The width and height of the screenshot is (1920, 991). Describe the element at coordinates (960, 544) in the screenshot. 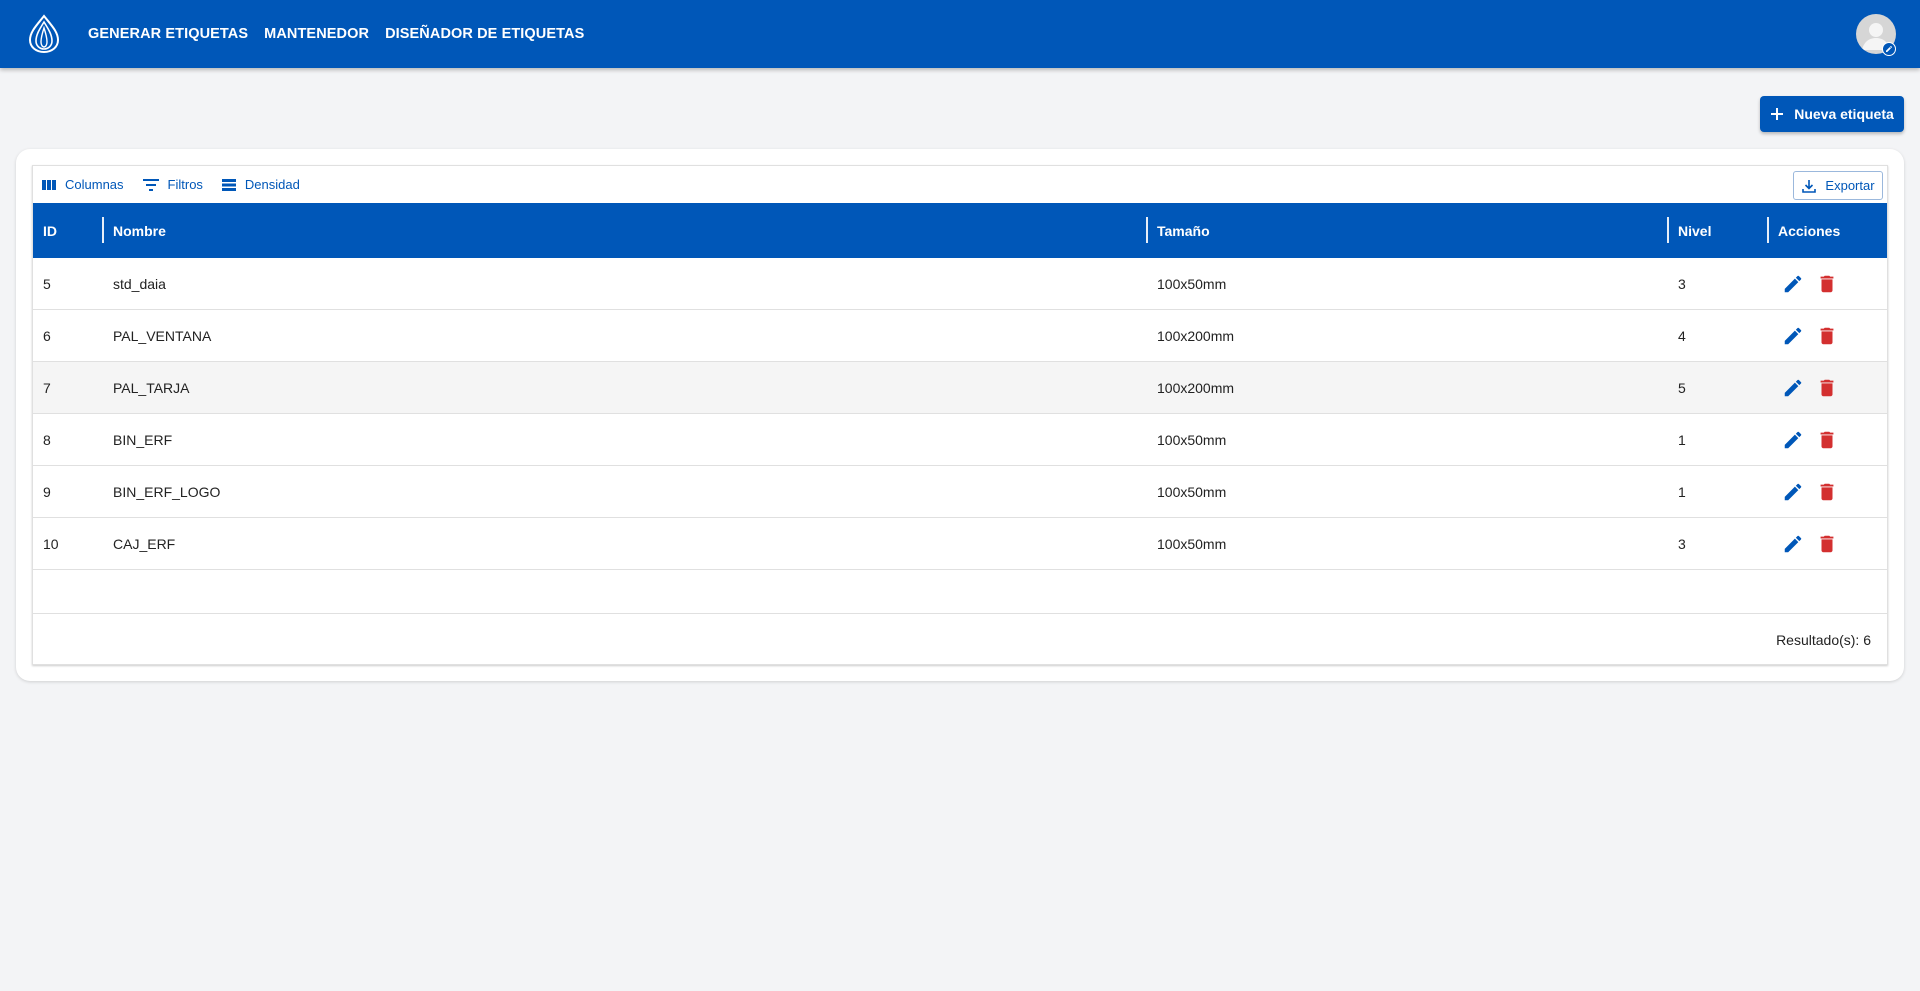

I see `table-row: 10 CAJ_ERF 100x50mm 3` at that location.